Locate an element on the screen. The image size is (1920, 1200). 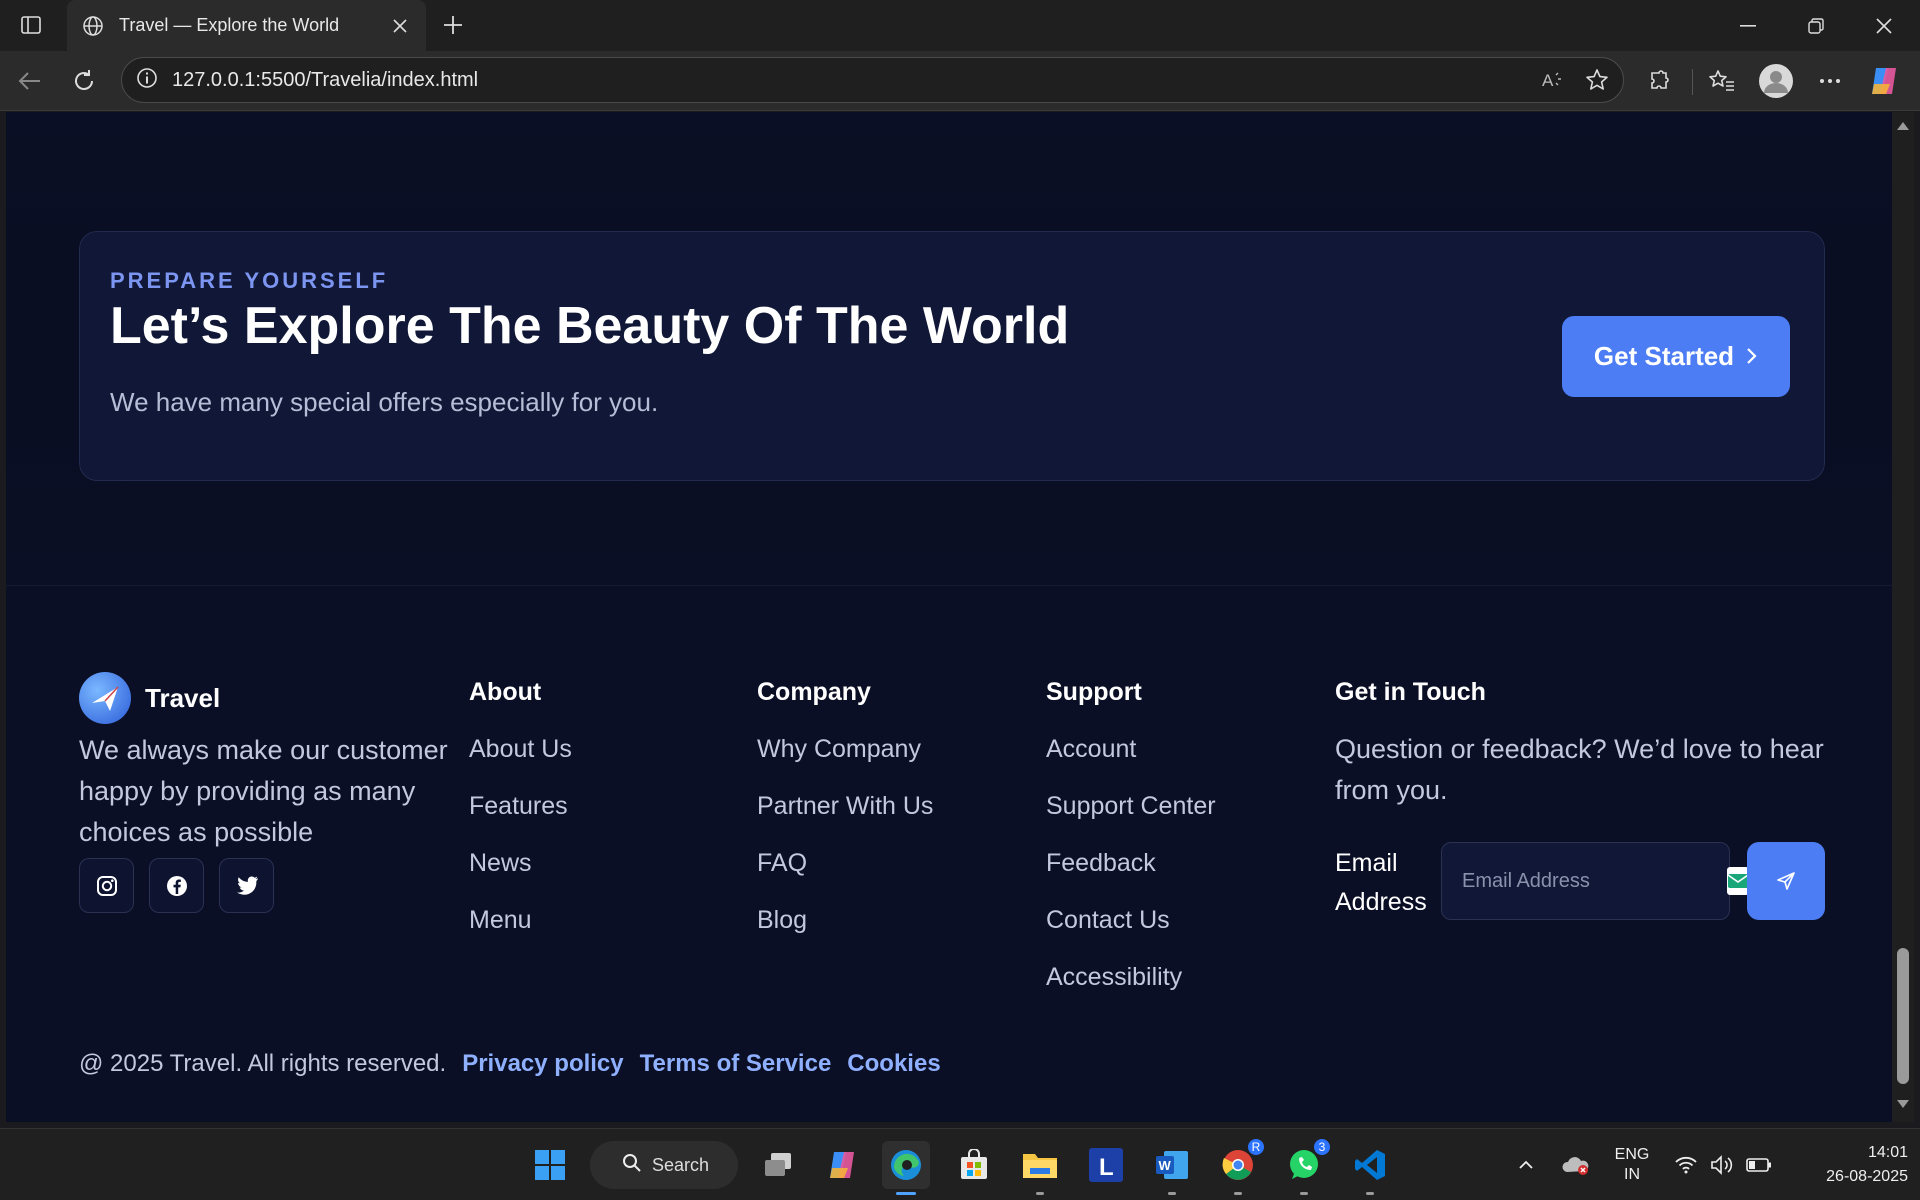
vscode-icon is located at coordinates (1370, 1168).